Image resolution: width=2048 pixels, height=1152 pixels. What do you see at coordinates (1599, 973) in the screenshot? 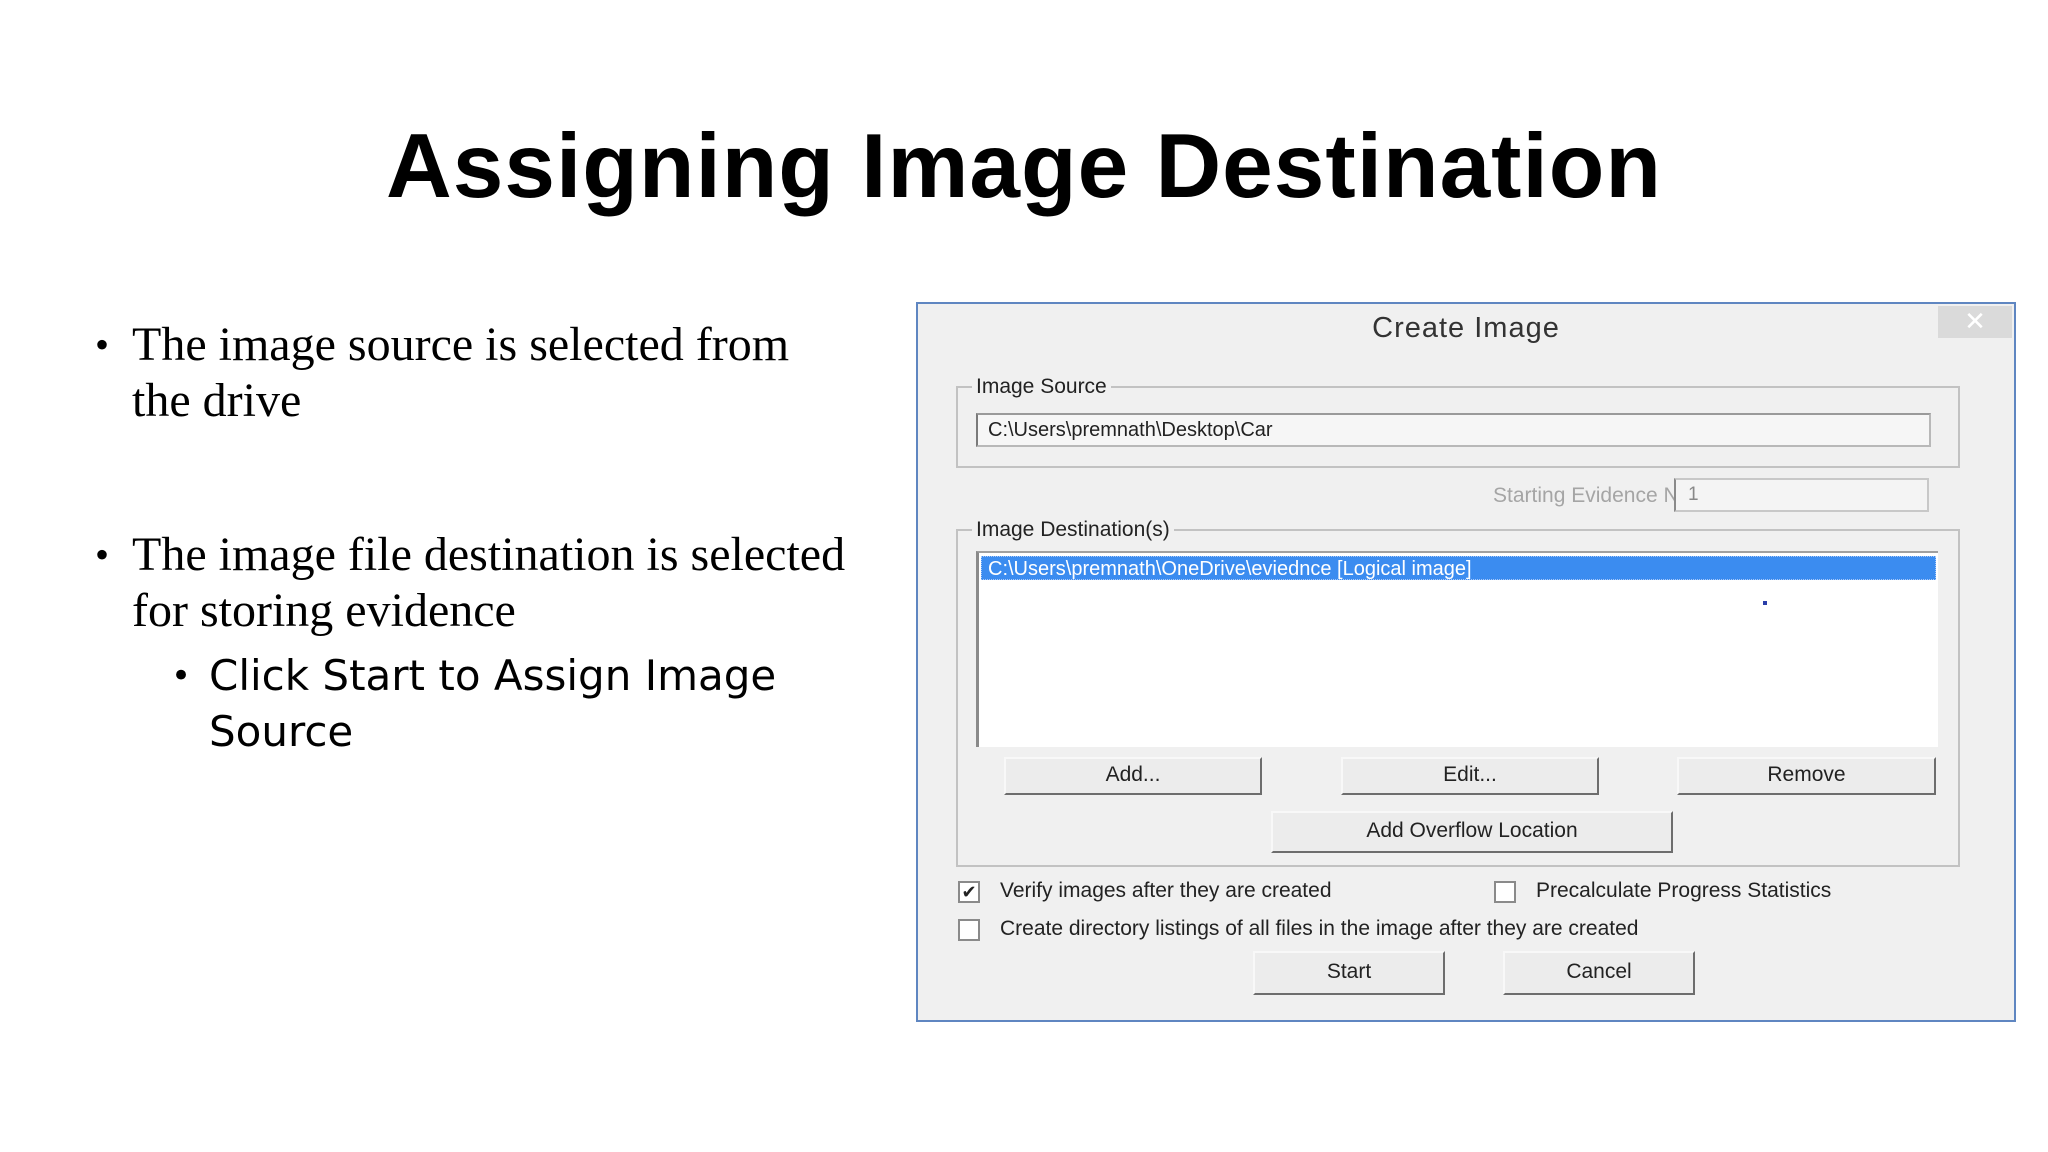
I see `cancel-button: Cancel` at bounding box center [1599, 973].